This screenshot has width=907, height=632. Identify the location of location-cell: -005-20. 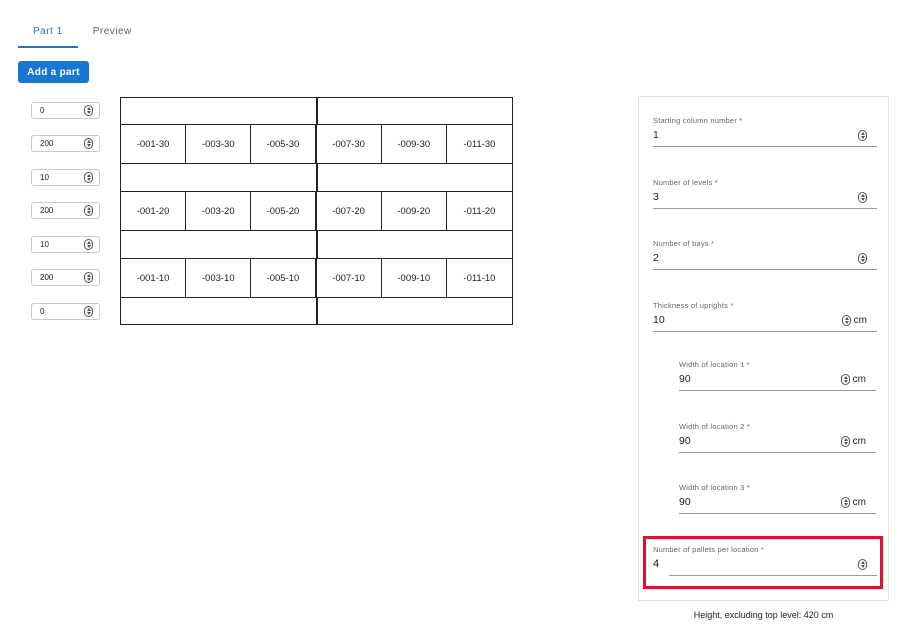
(284, 211).